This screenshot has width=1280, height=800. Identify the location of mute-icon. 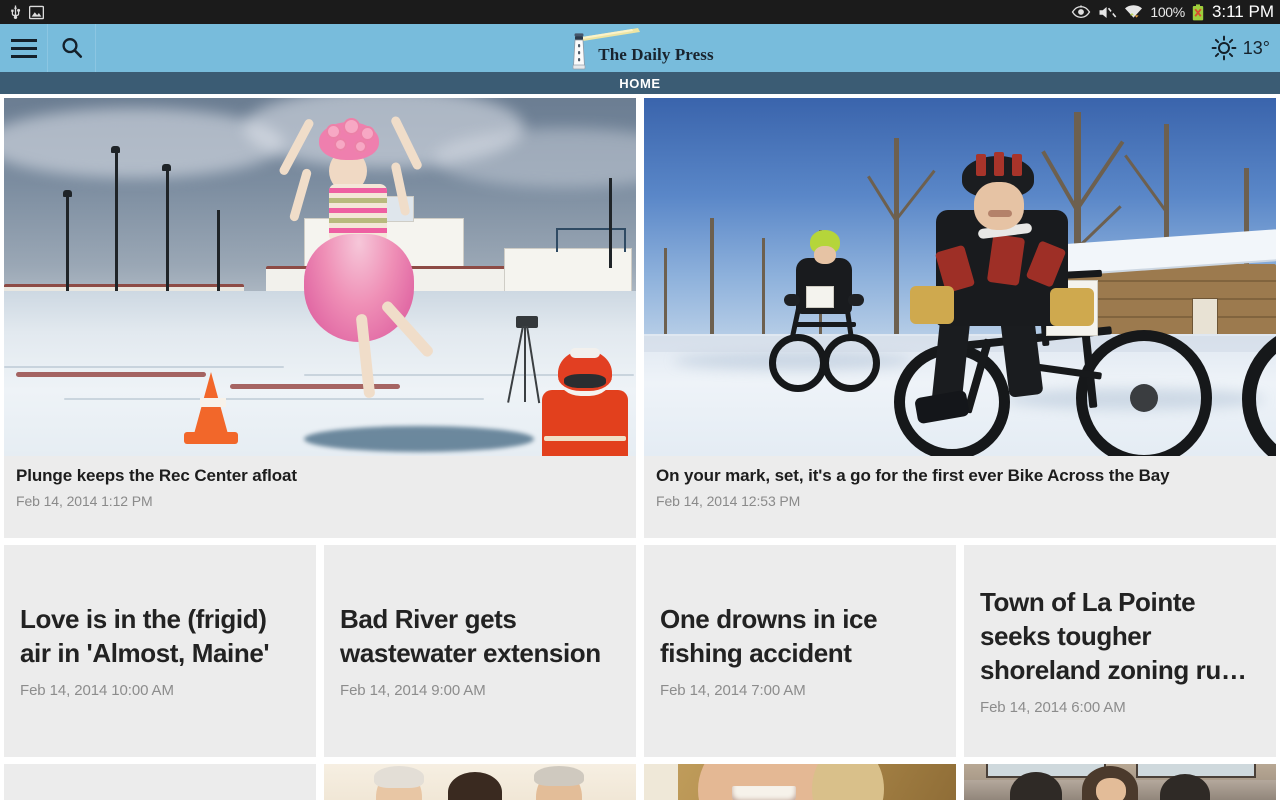
(1108, 12).